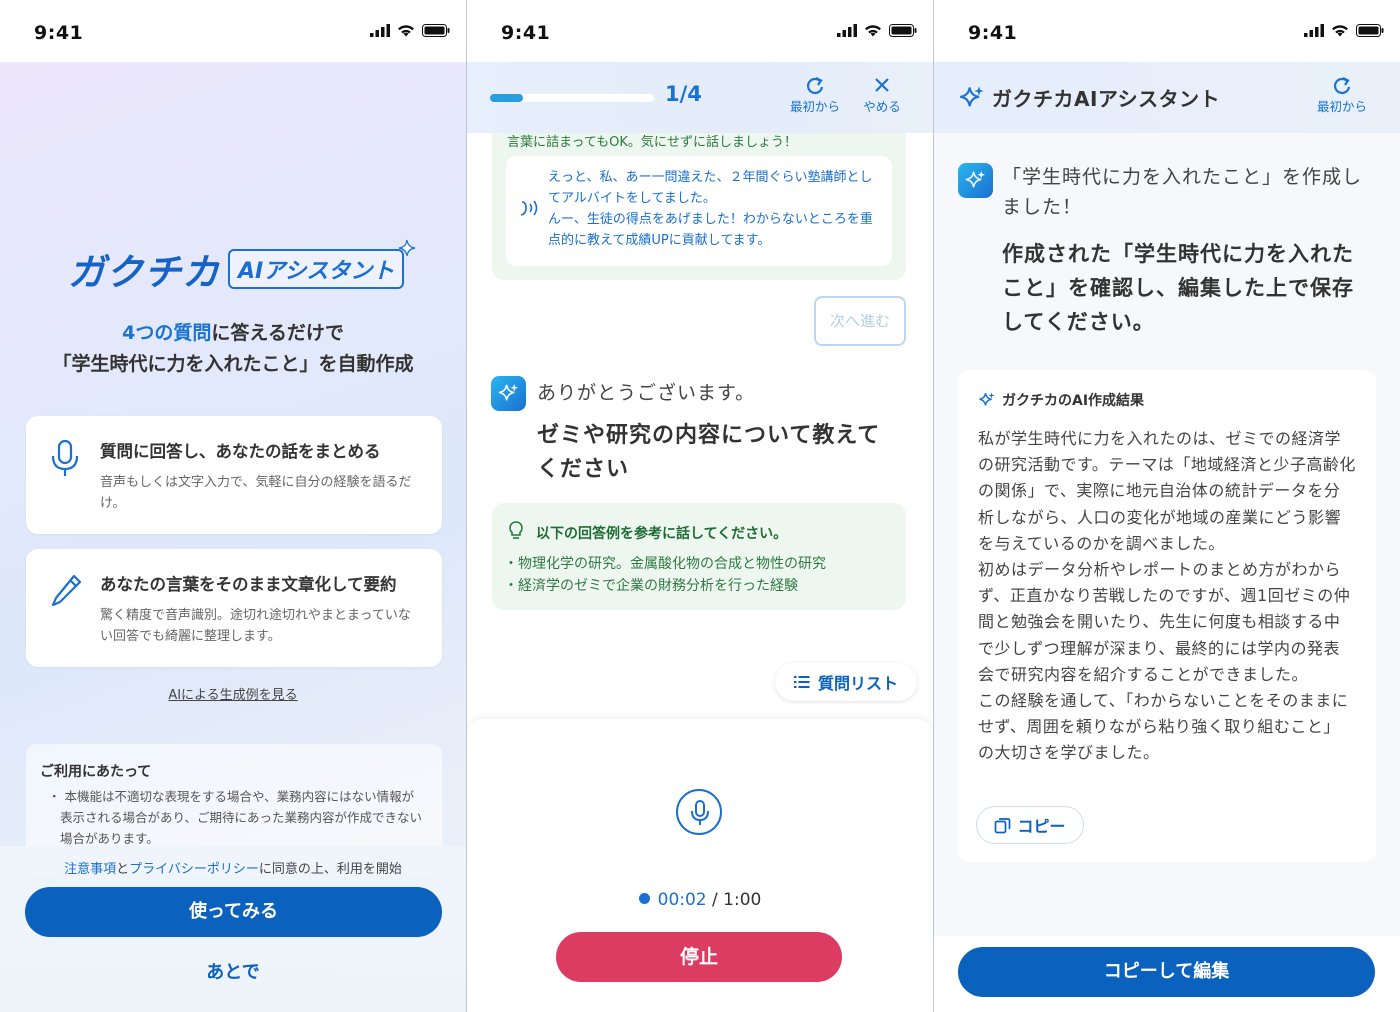 Image resolution: width=1400 pixels, height=1012 pixels. I want to click on timer-current: 00:02, so click(682, 900).